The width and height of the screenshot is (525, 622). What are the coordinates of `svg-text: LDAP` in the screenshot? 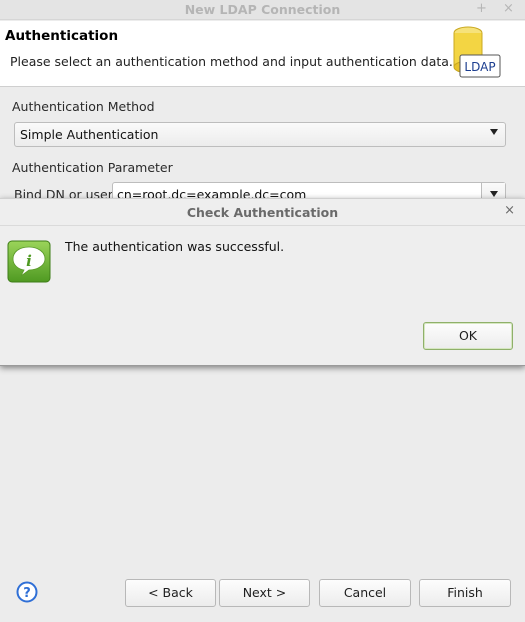 It's located at (479, 67).